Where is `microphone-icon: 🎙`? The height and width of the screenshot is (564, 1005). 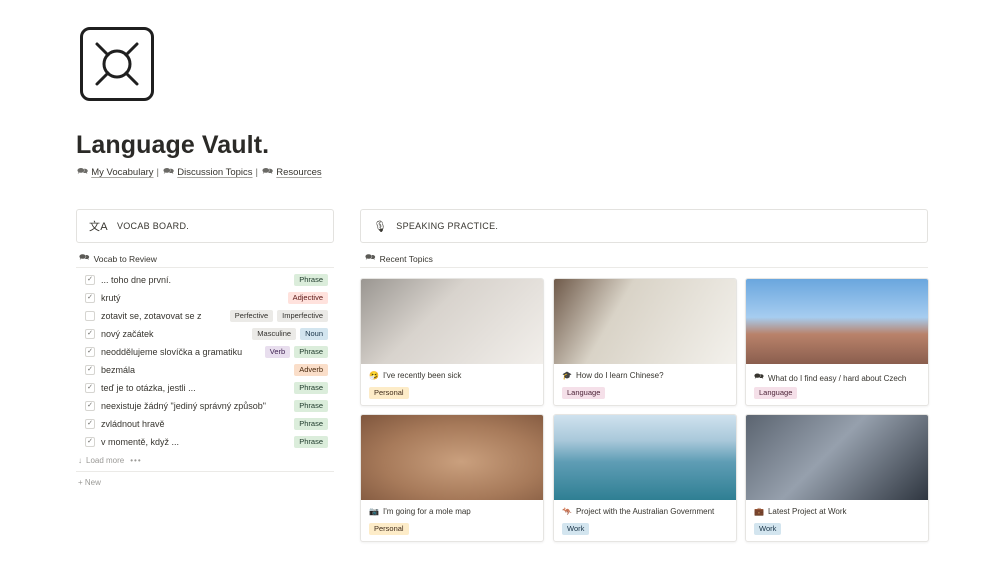 microphone-icon: 🎙 is located at coordinates (380, 226).